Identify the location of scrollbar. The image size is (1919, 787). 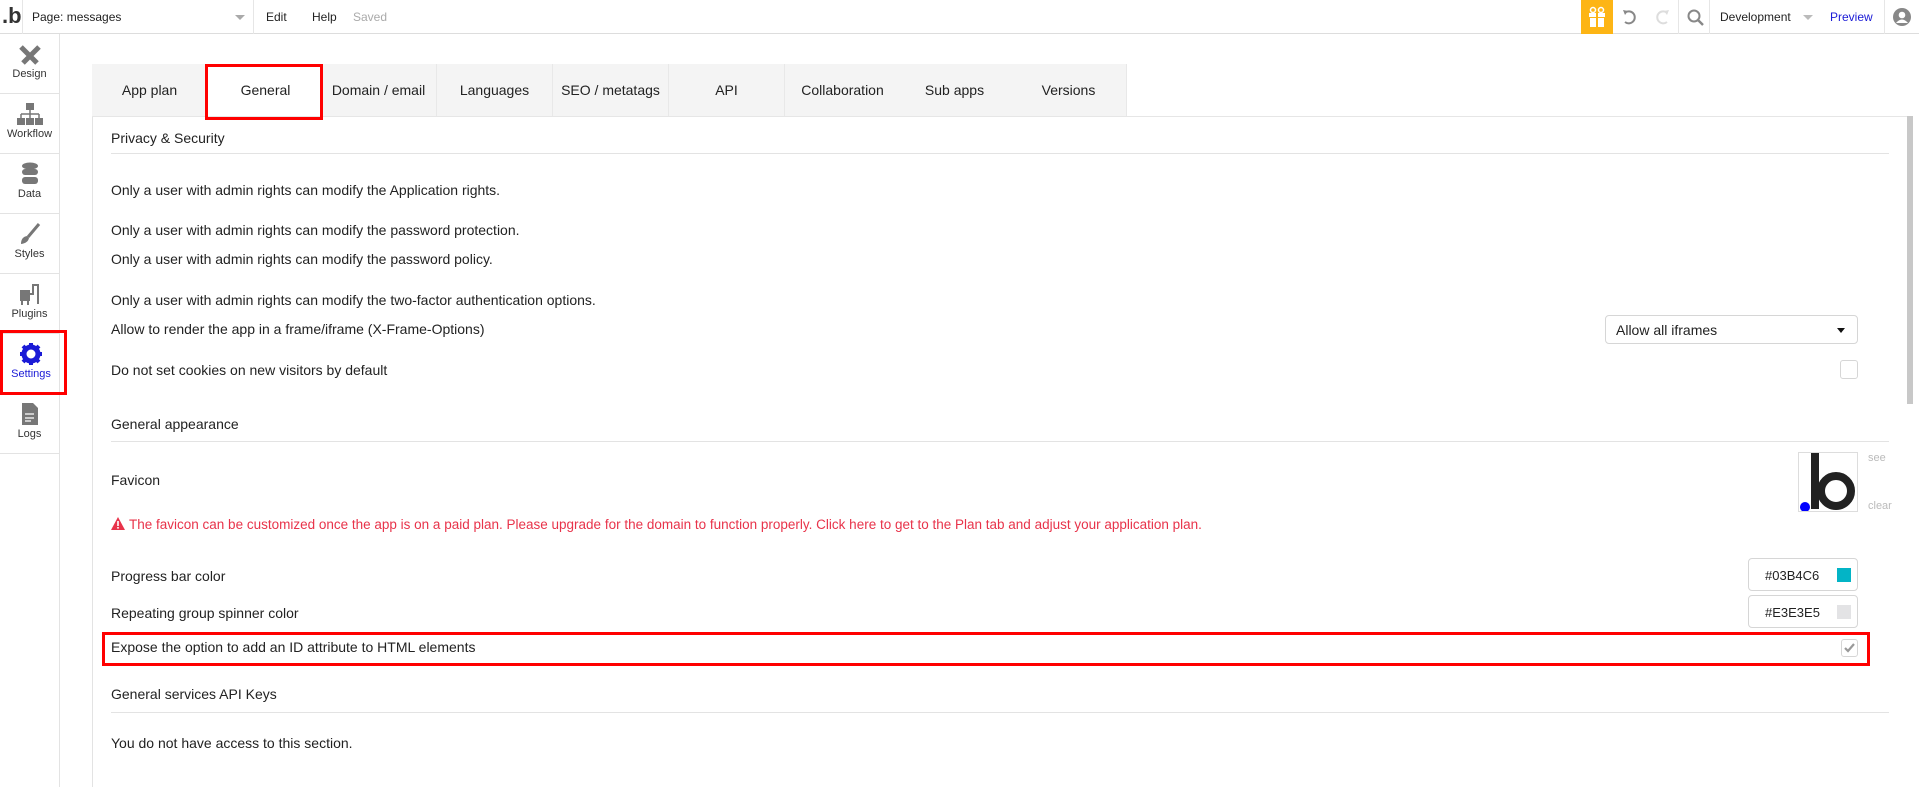
(1910, 260).